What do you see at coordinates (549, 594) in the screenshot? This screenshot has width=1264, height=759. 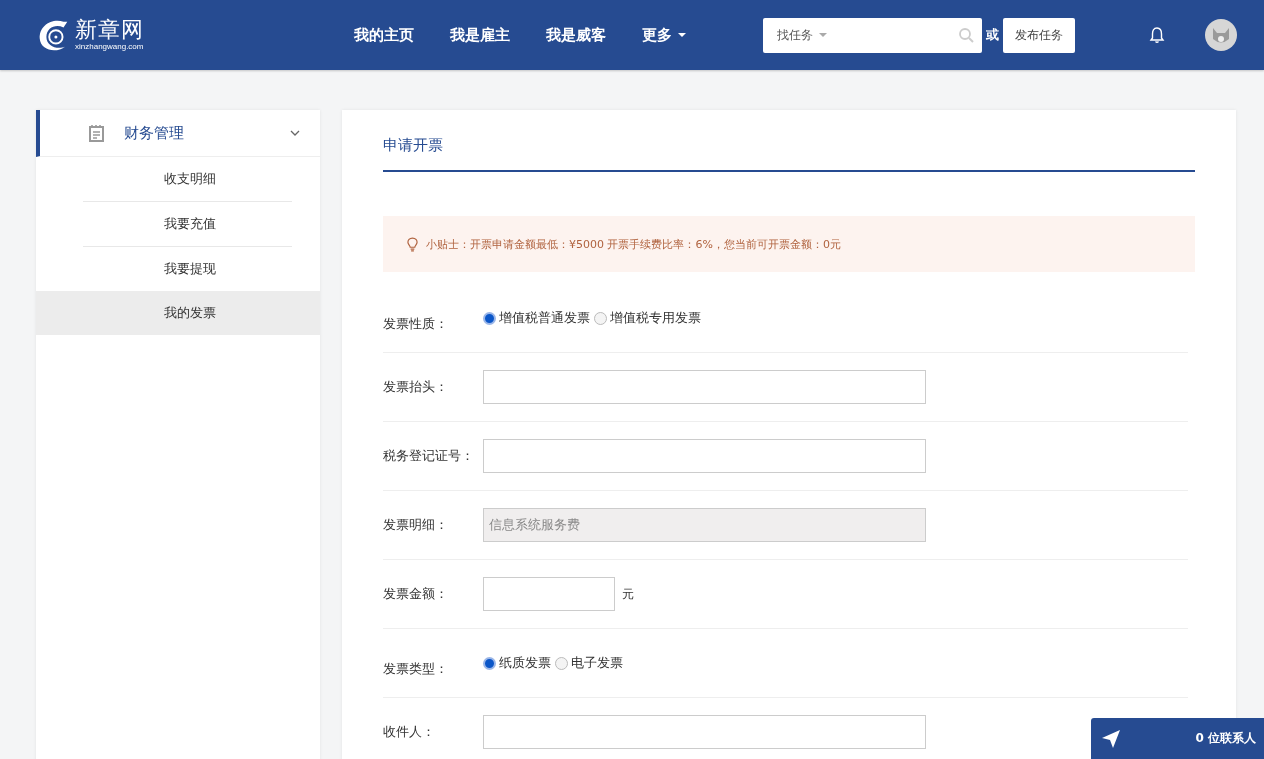 I see `amount-field` at bounding box center [549, 594].